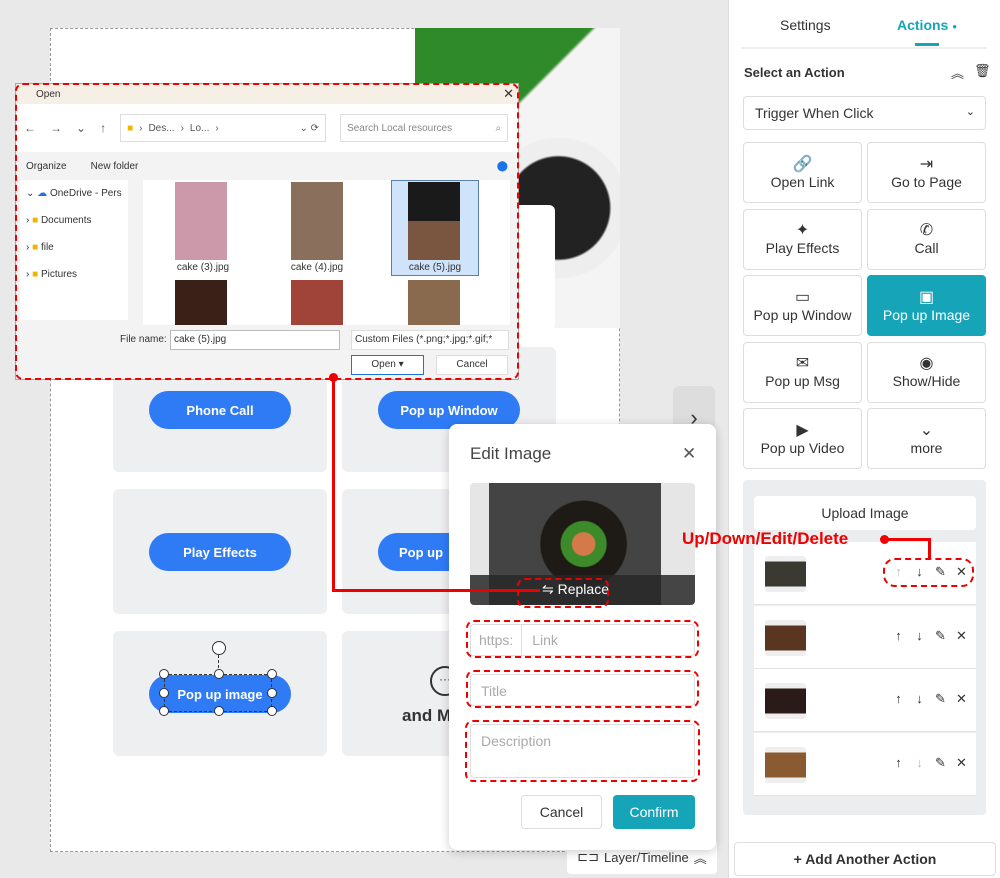 This screenshot has height=878, width=1000. What do you see at coordinates (802, 430) in the screenshot?
I see `play-icon: ▶` at bounding box center [802, 430].